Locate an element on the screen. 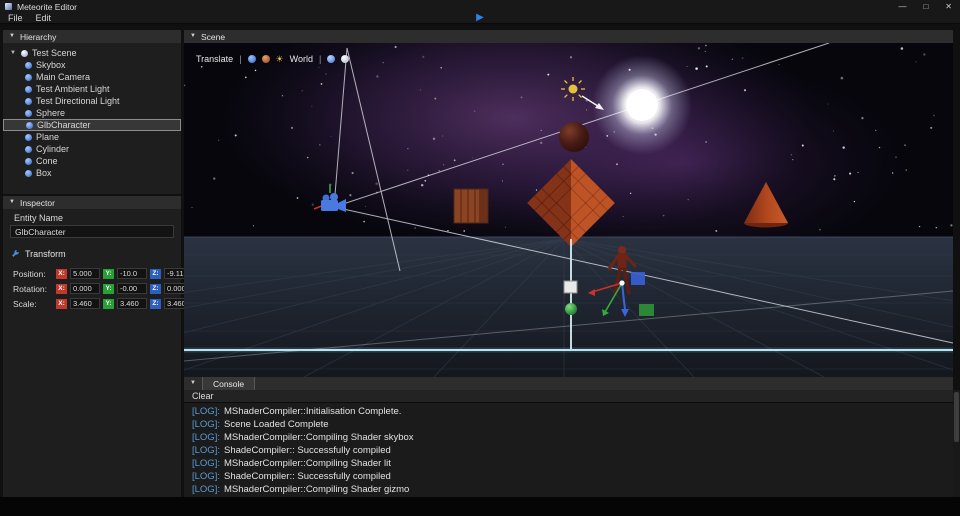  inspector-header: ▼ Inspector is located at coordinates (92, 202).